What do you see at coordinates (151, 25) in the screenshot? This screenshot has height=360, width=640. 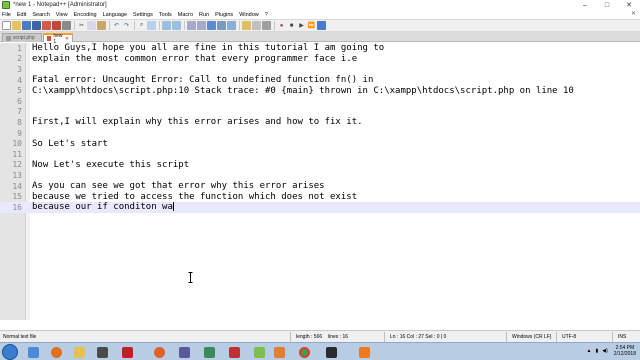 I see `replace-icon` at bounding box center [151, 25].